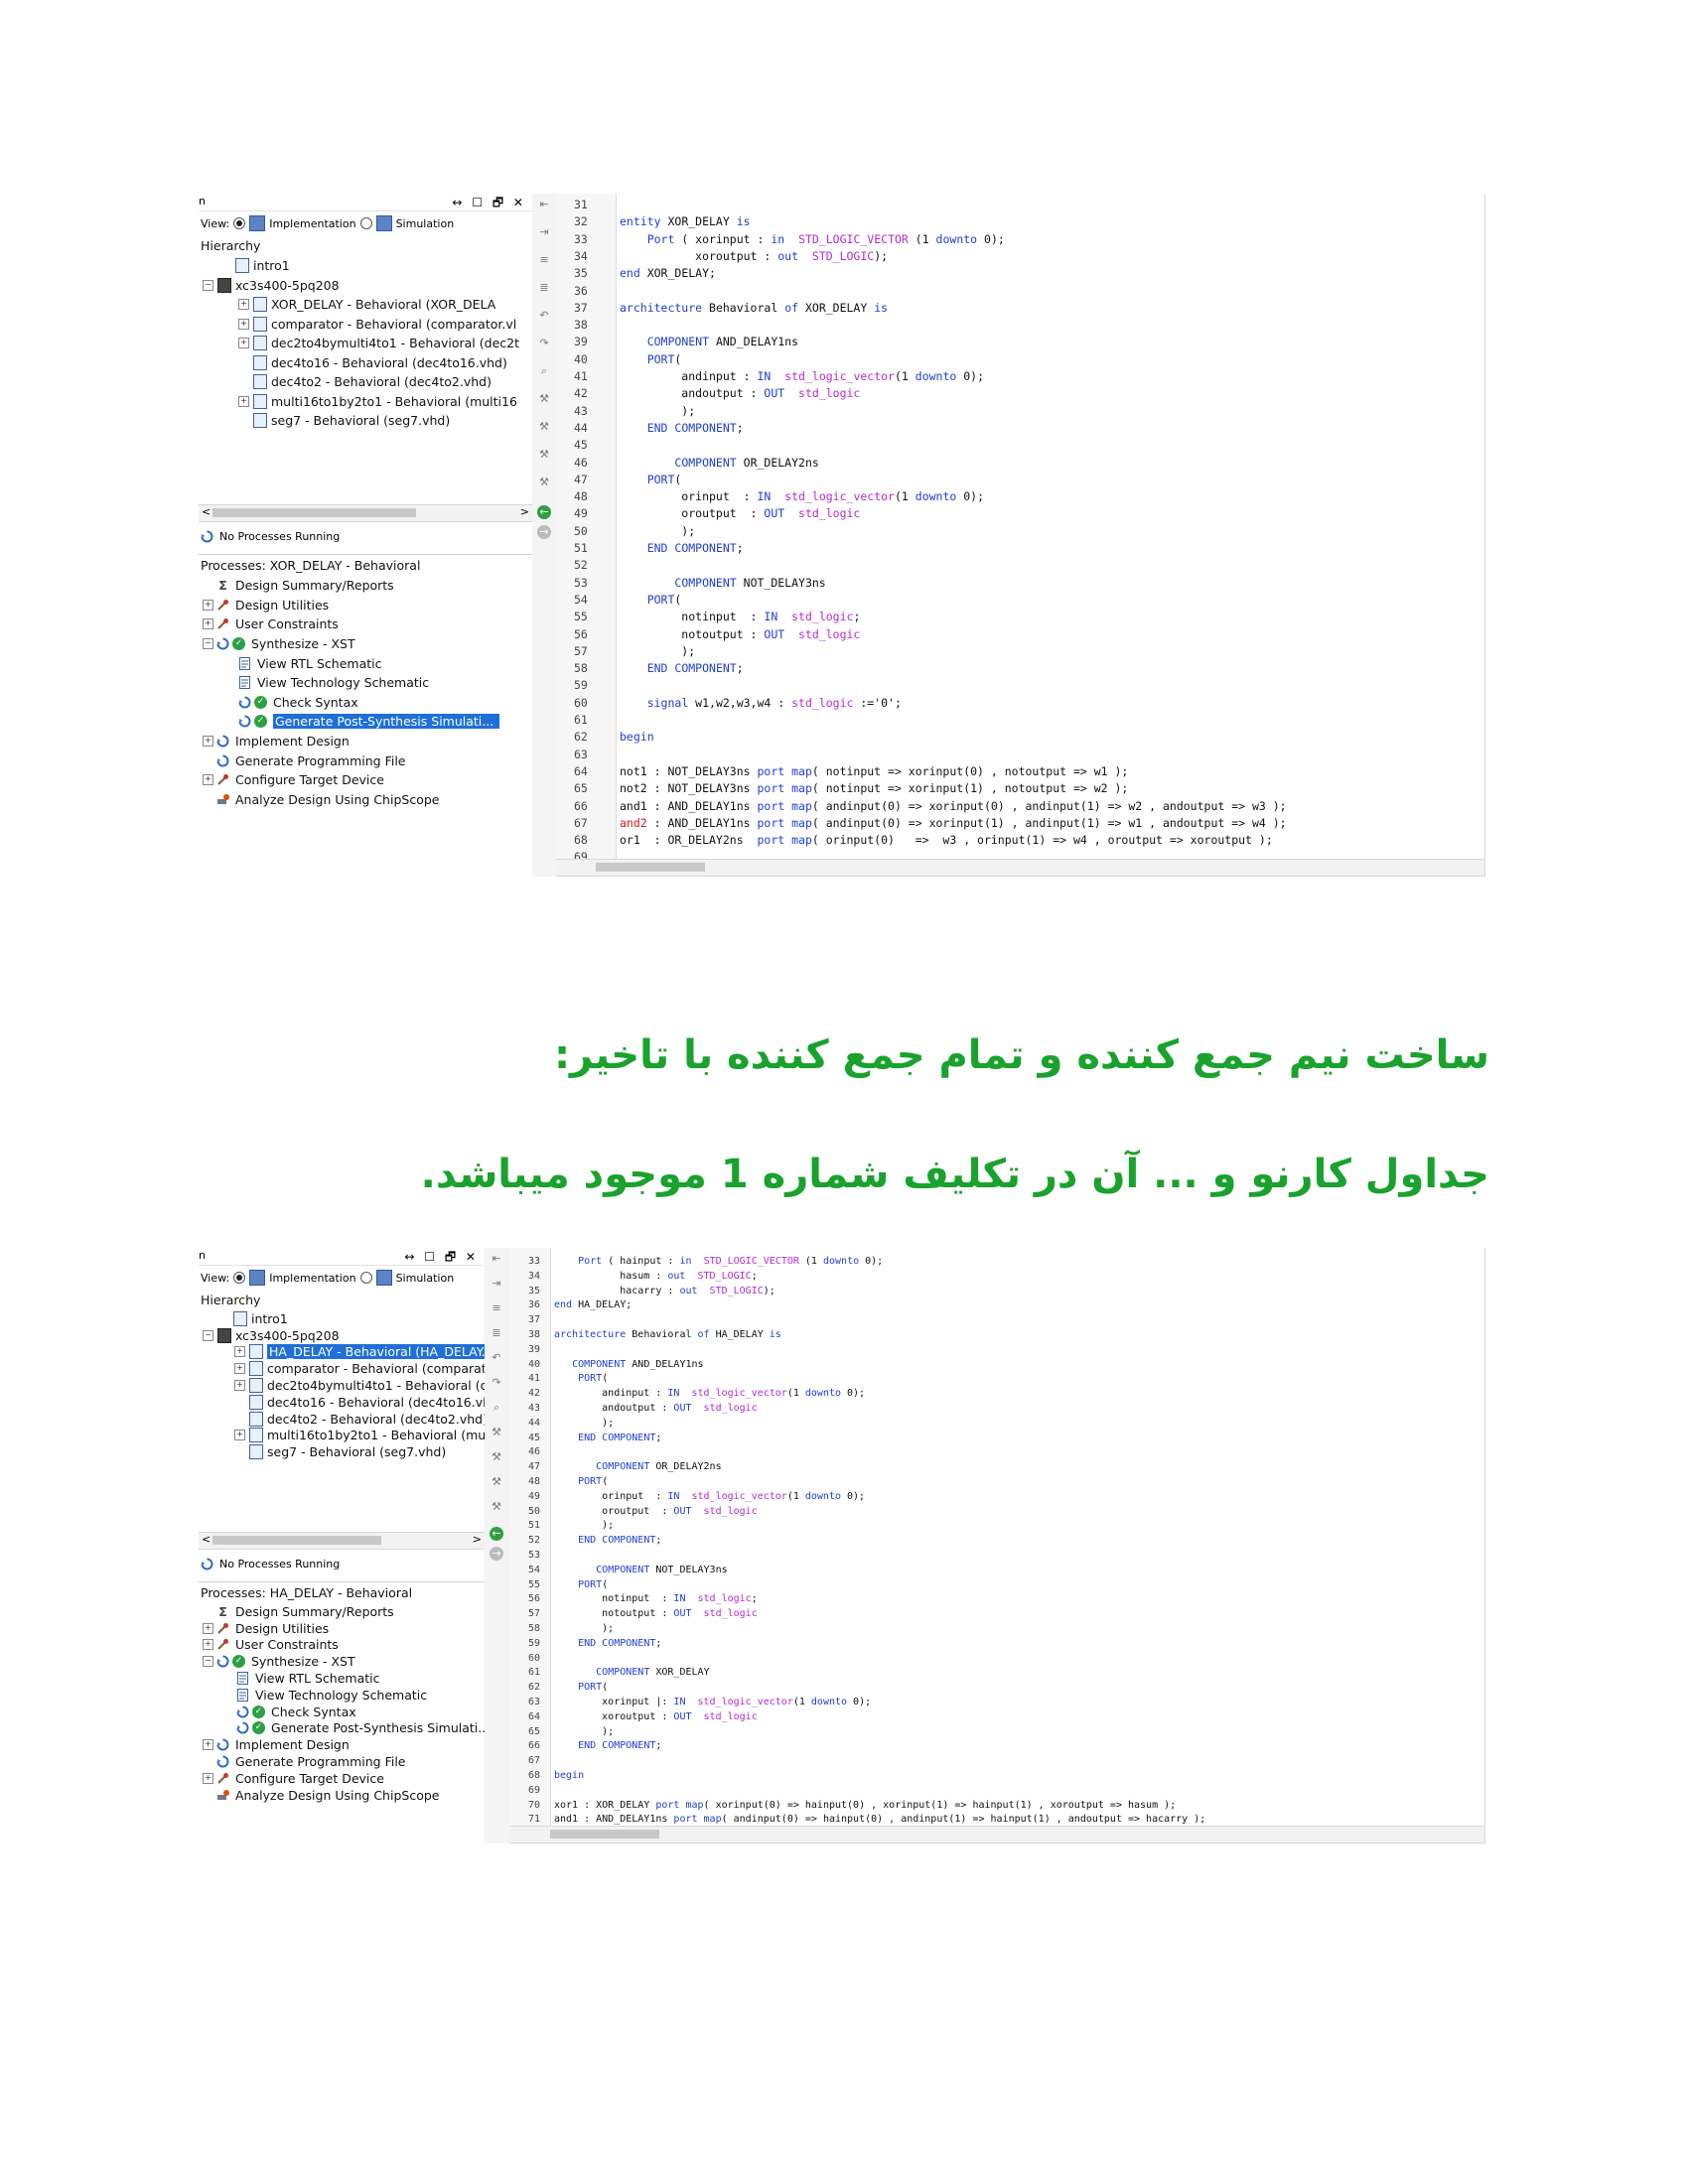 This screenshot has width=1688, height=2184. Describe the element at coordinates (206, 511) in the screenshot. I see `scroll-left-arrow: <` at that location.